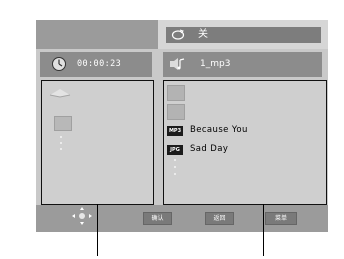 The width and height of the screenshot is (344, 259). I want to click on jpg-file-icon: JPG, so click(175, 150).